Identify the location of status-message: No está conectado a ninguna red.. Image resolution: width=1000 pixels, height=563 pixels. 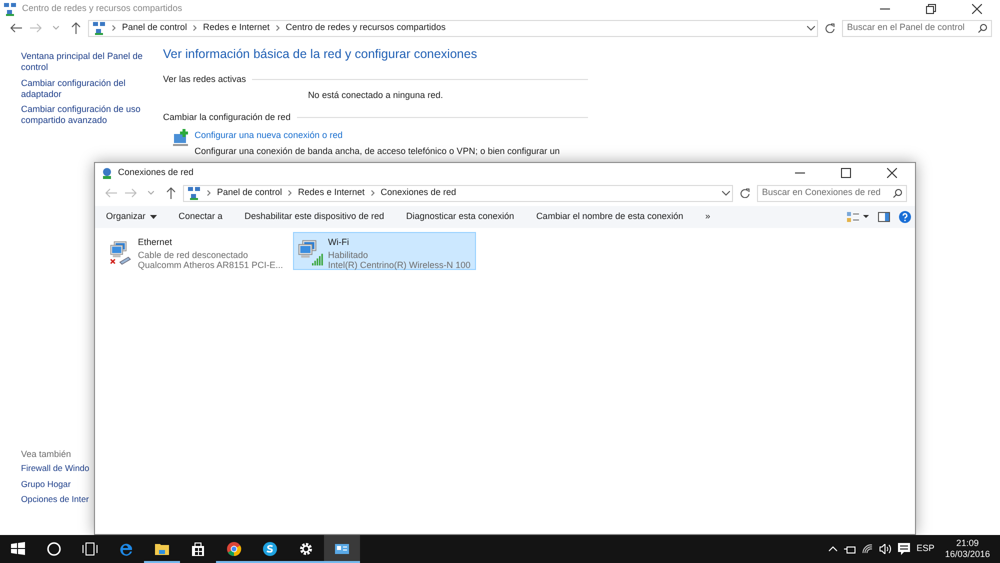
(375, 95).